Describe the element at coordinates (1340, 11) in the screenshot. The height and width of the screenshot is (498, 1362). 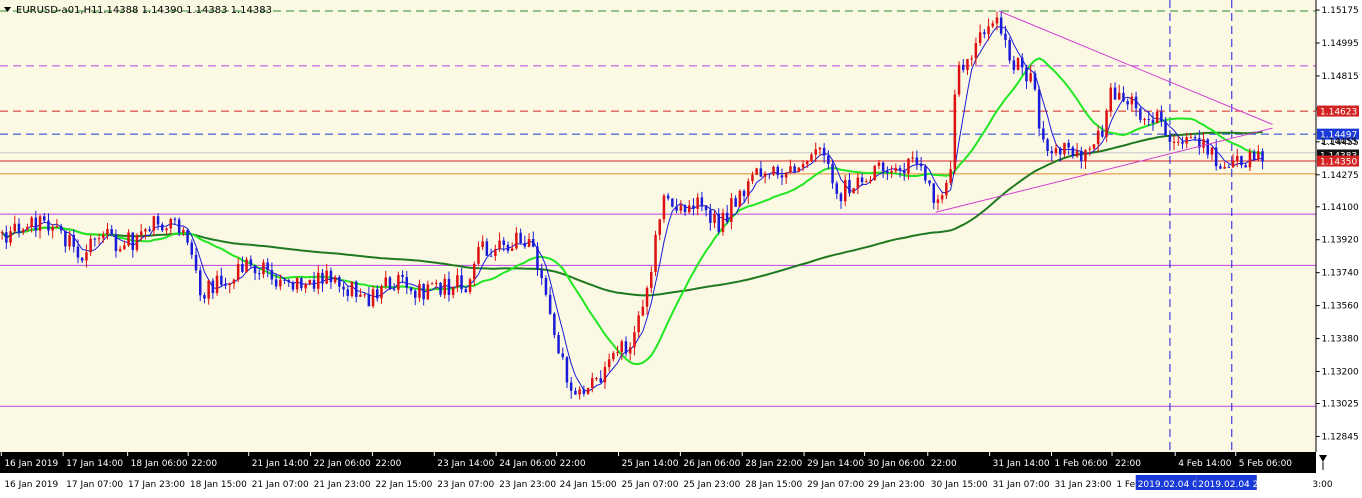
I see `y-tick-label: 1.15175` at that location.